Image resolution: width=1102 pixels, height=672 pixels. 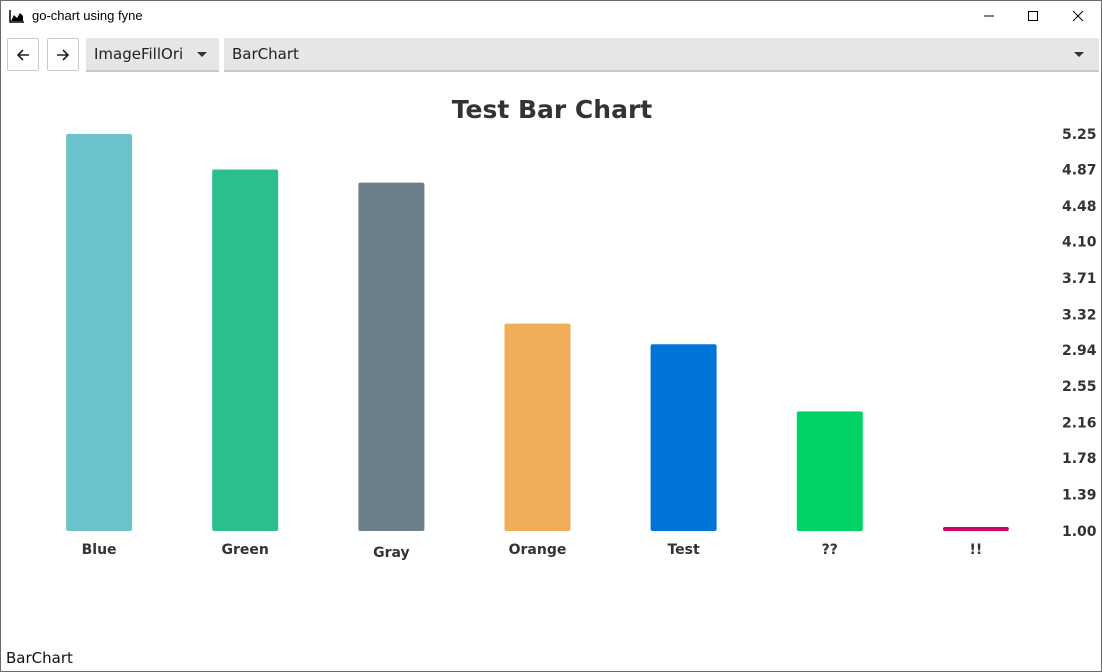 I want to click on window-title: go-chart using fyne, so click(x=87, y=15).